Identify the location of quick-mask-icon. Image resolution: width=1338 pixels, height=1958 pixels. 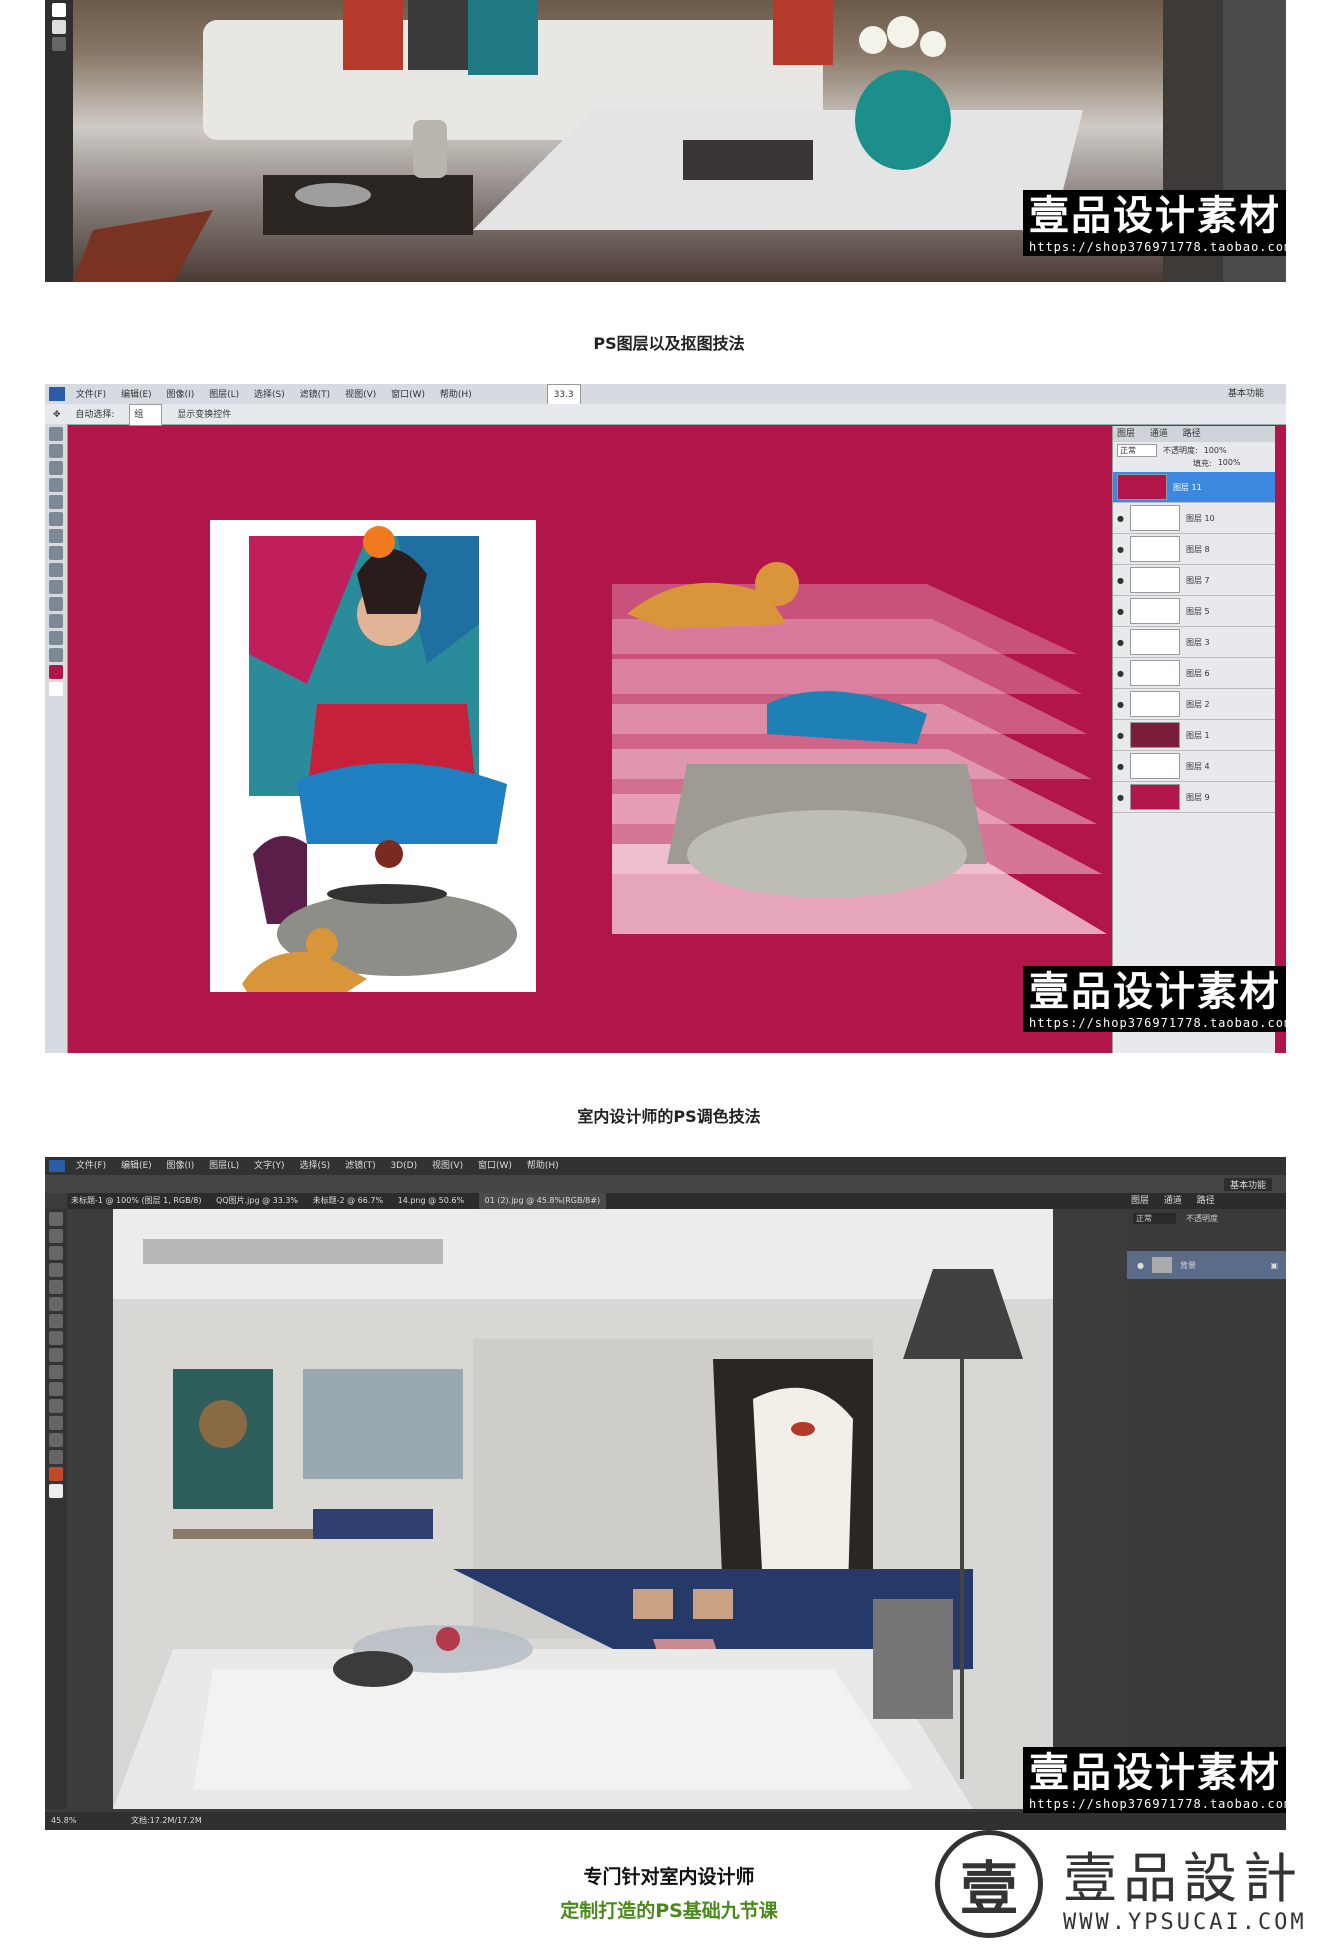
(59, 44).